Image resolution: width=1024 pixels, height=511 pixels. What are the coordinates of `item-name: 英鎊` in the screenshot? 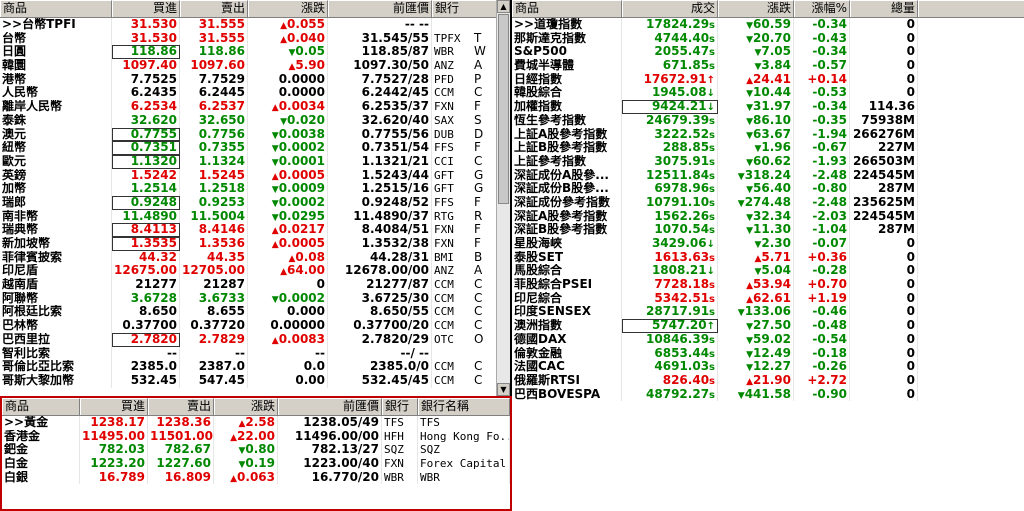 It's located at (56, 175).